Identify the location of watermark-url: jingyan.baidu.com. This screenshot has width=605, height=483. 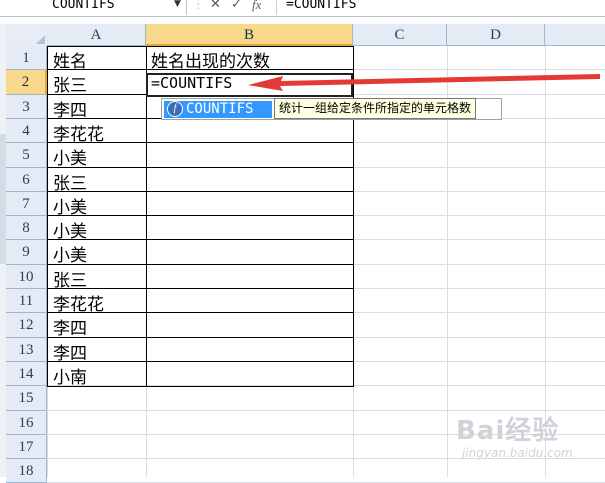
(517, 453).